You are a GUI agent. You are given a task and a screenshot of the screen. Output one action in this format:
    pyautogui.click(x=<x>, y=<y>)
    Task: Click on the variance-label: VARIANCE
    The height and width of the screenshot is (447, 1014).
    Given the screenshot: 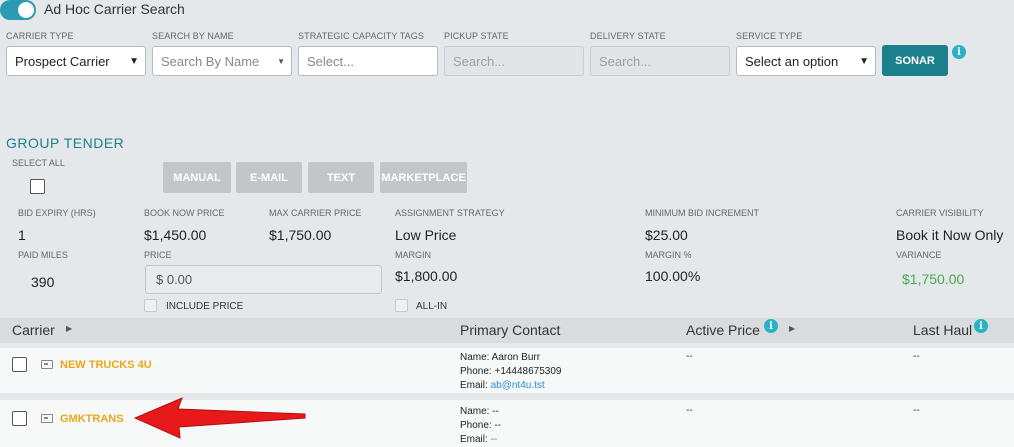 What is the action you would take?
    pyautogui.click(x=919, y=255)
    